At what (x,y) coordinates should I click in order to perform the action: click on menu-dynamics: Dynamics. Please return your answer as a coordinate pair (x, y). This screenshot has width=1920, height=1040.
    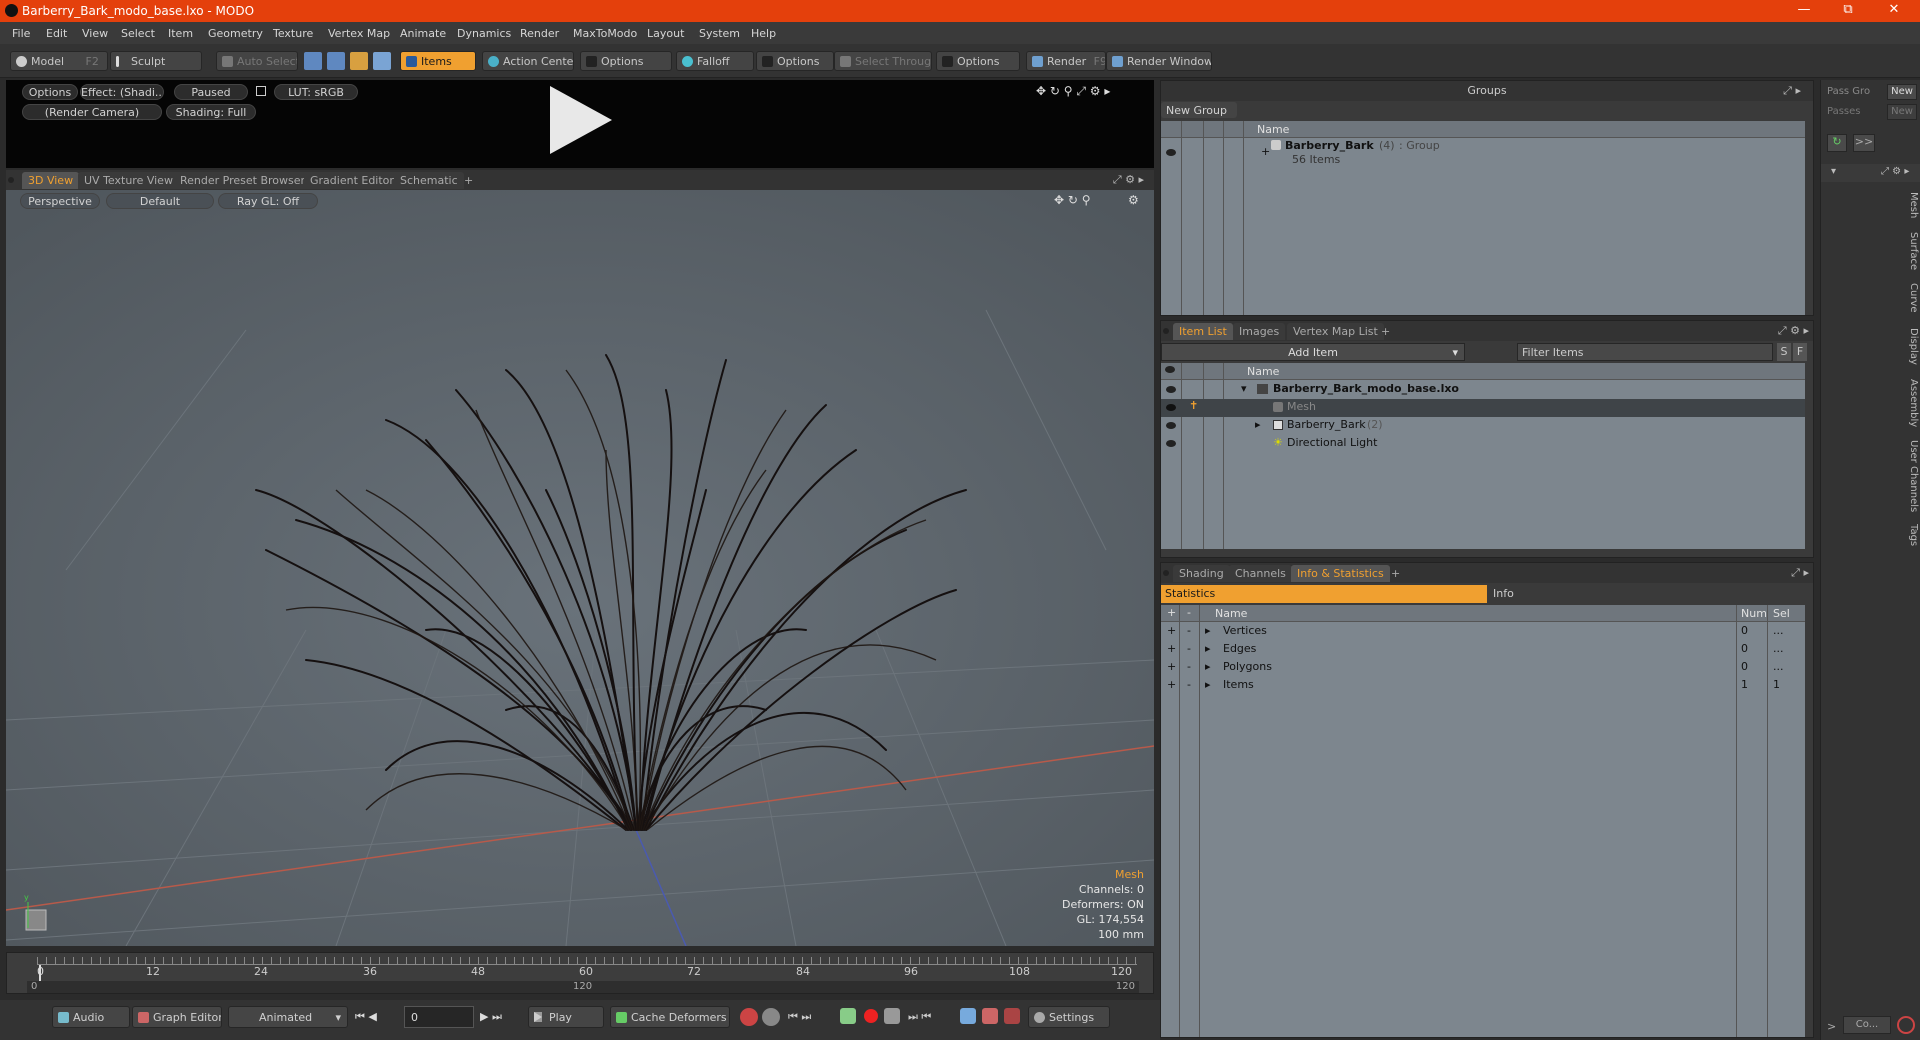
    Looking at the image, I should click on (484, 33).